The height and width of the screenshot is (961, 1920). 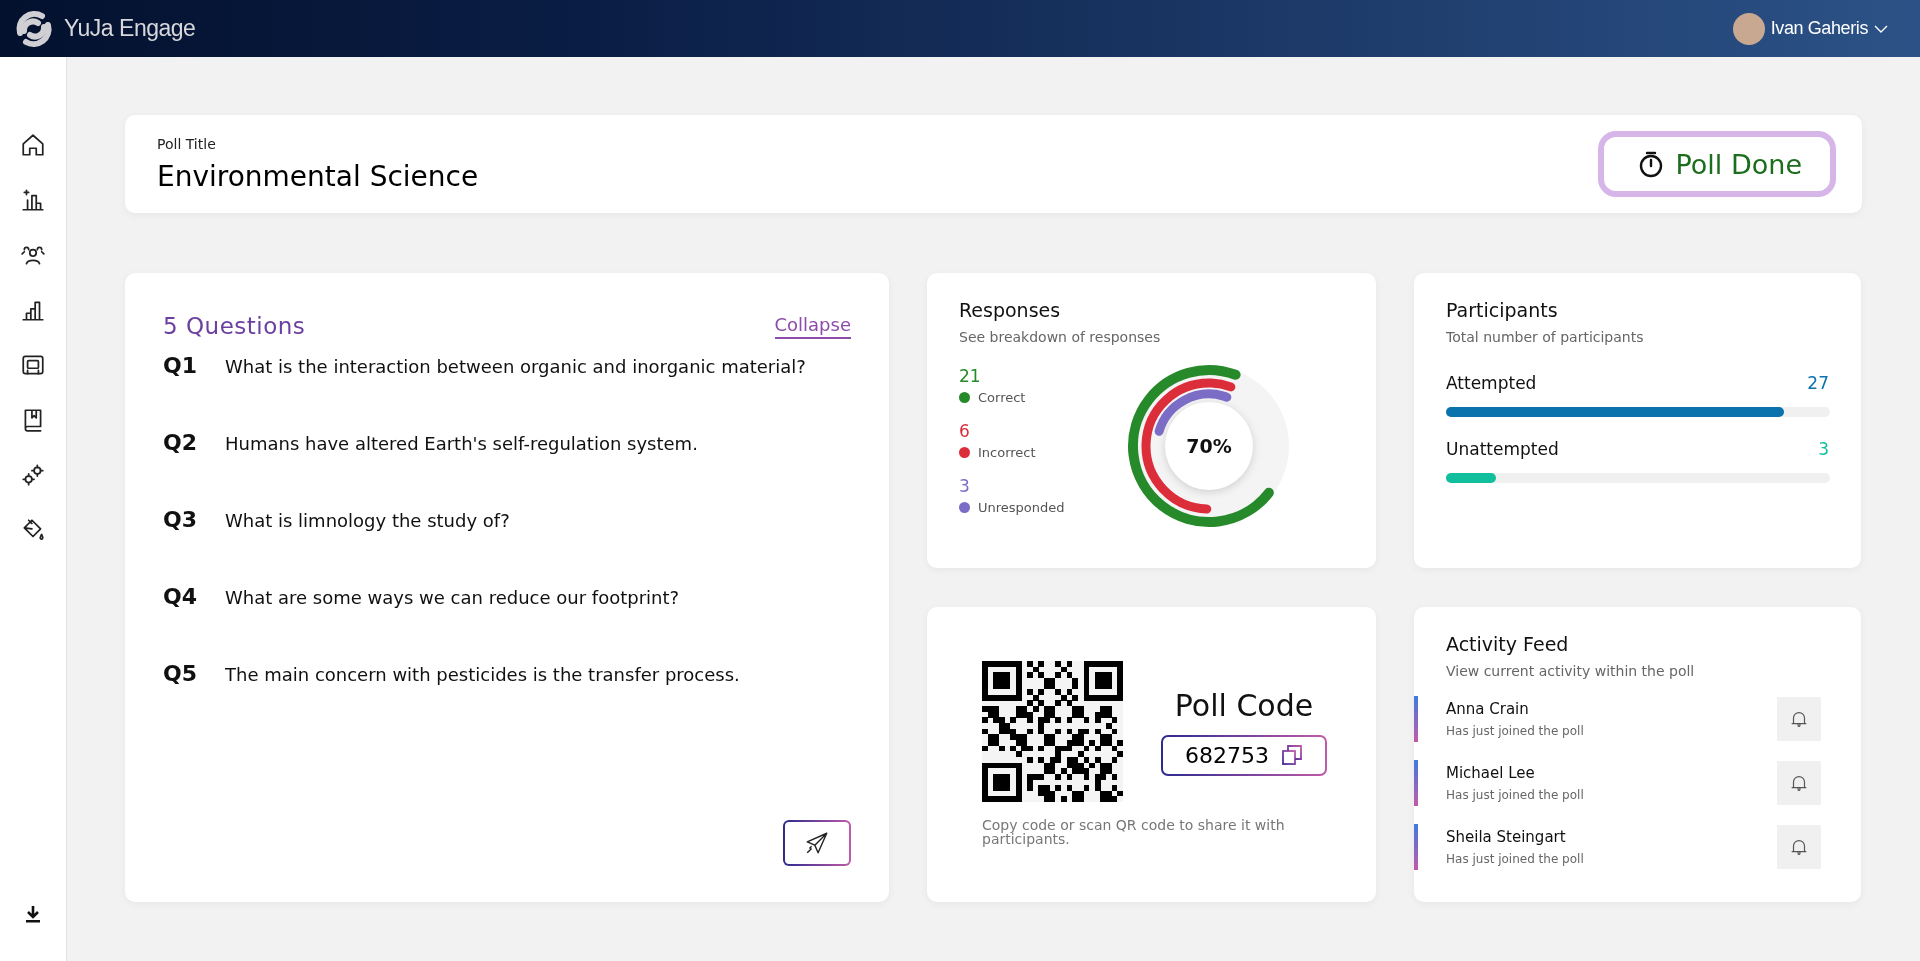 I want to click on user-name: Ivan Gaheris, so click(x=1819, y=28).